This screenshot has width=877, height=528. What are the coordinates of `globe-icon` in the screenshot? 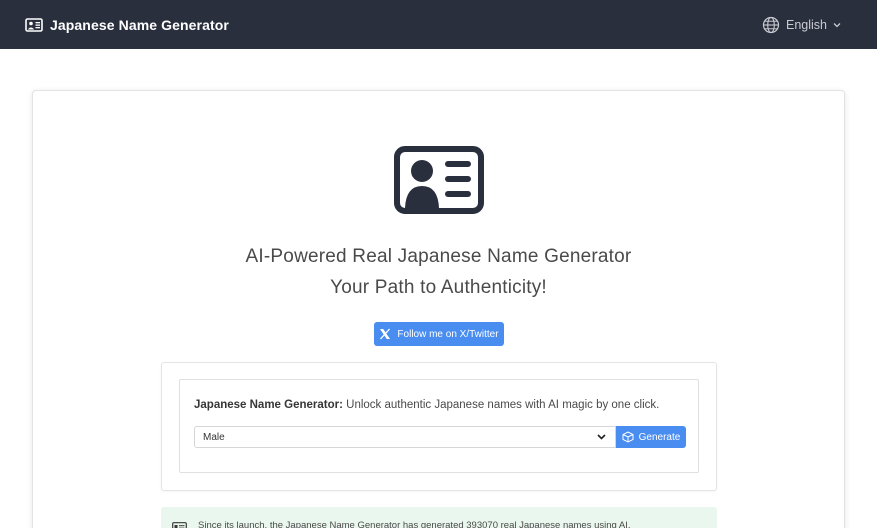 It's located at (771, 24).